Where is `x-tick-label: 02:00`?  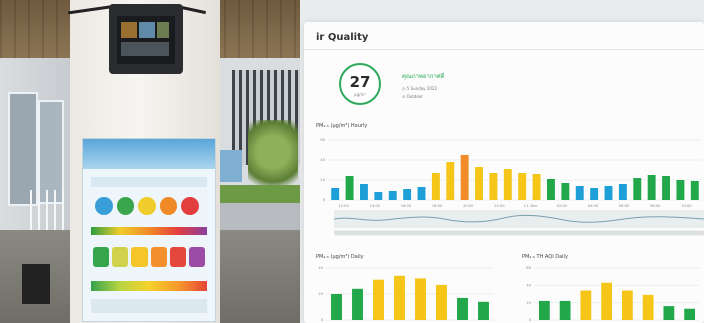
x-tick-label: 02:00 is located at coordinates (562, 206).